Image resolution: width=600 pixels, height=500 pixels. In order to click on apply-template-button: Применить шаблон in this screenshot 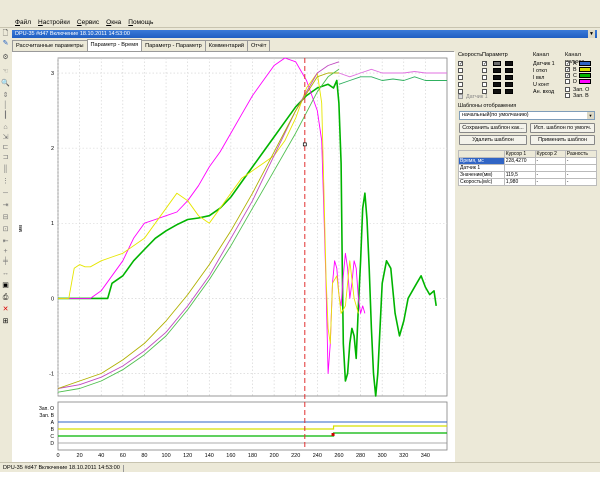, I will do `click(562, 140)`.